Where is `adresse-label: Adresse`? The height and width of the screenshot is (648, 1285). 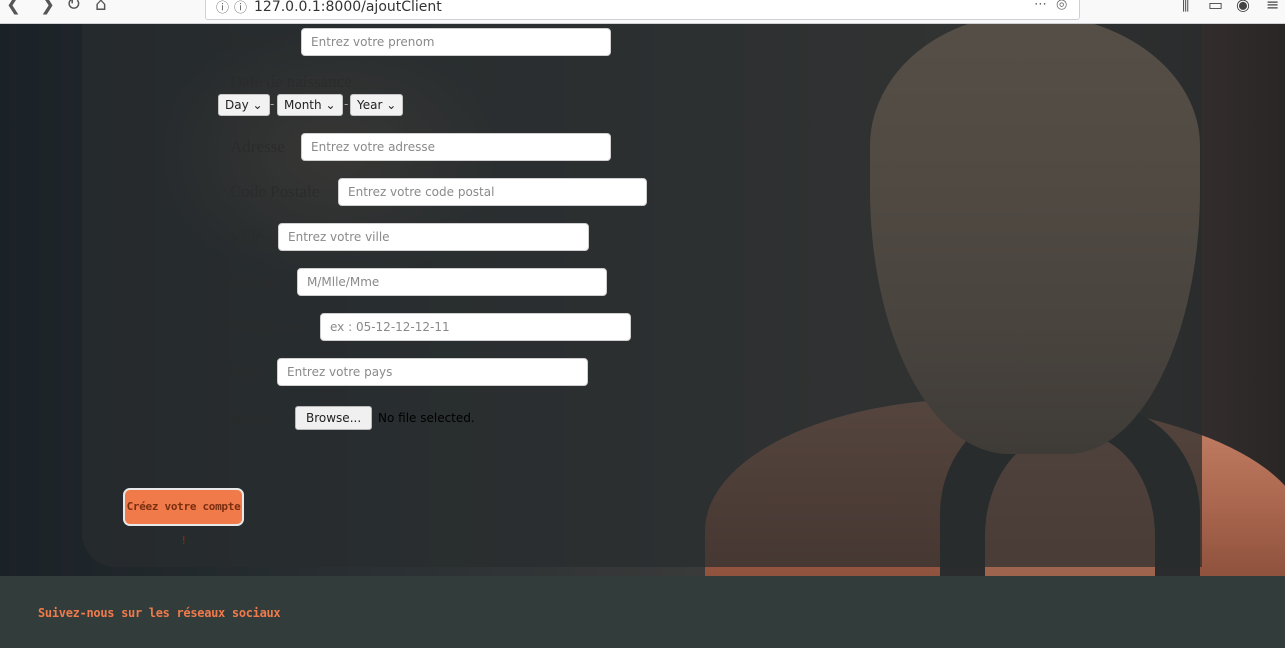
adresse-label: Adresse is located at coordinates (257, 146).